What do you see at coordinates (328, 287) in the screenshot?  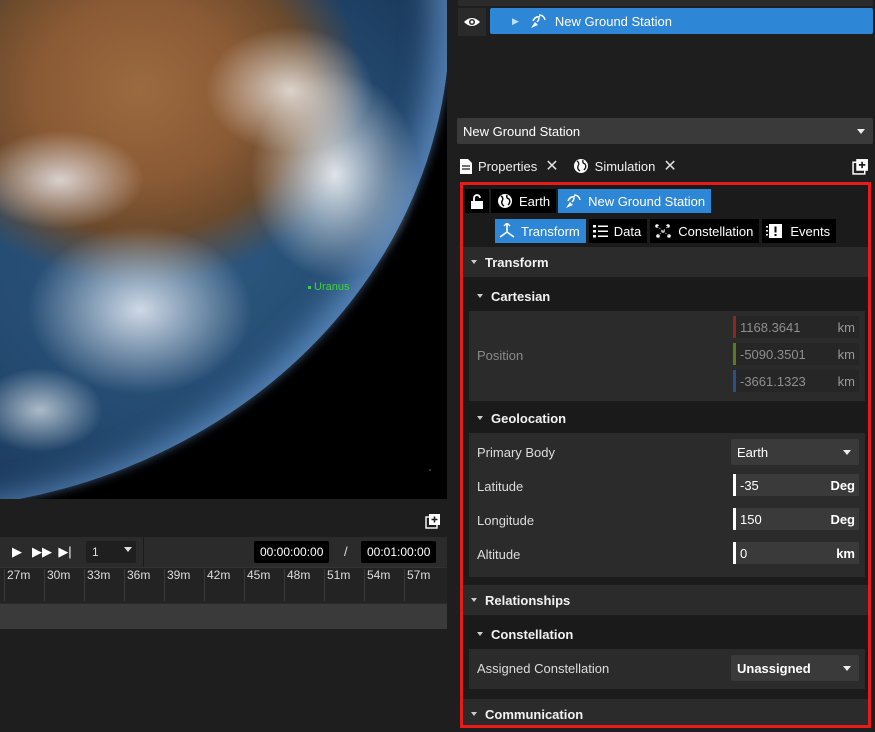 I see `uranus-label: Uranus` at bounding box center [328, 287].